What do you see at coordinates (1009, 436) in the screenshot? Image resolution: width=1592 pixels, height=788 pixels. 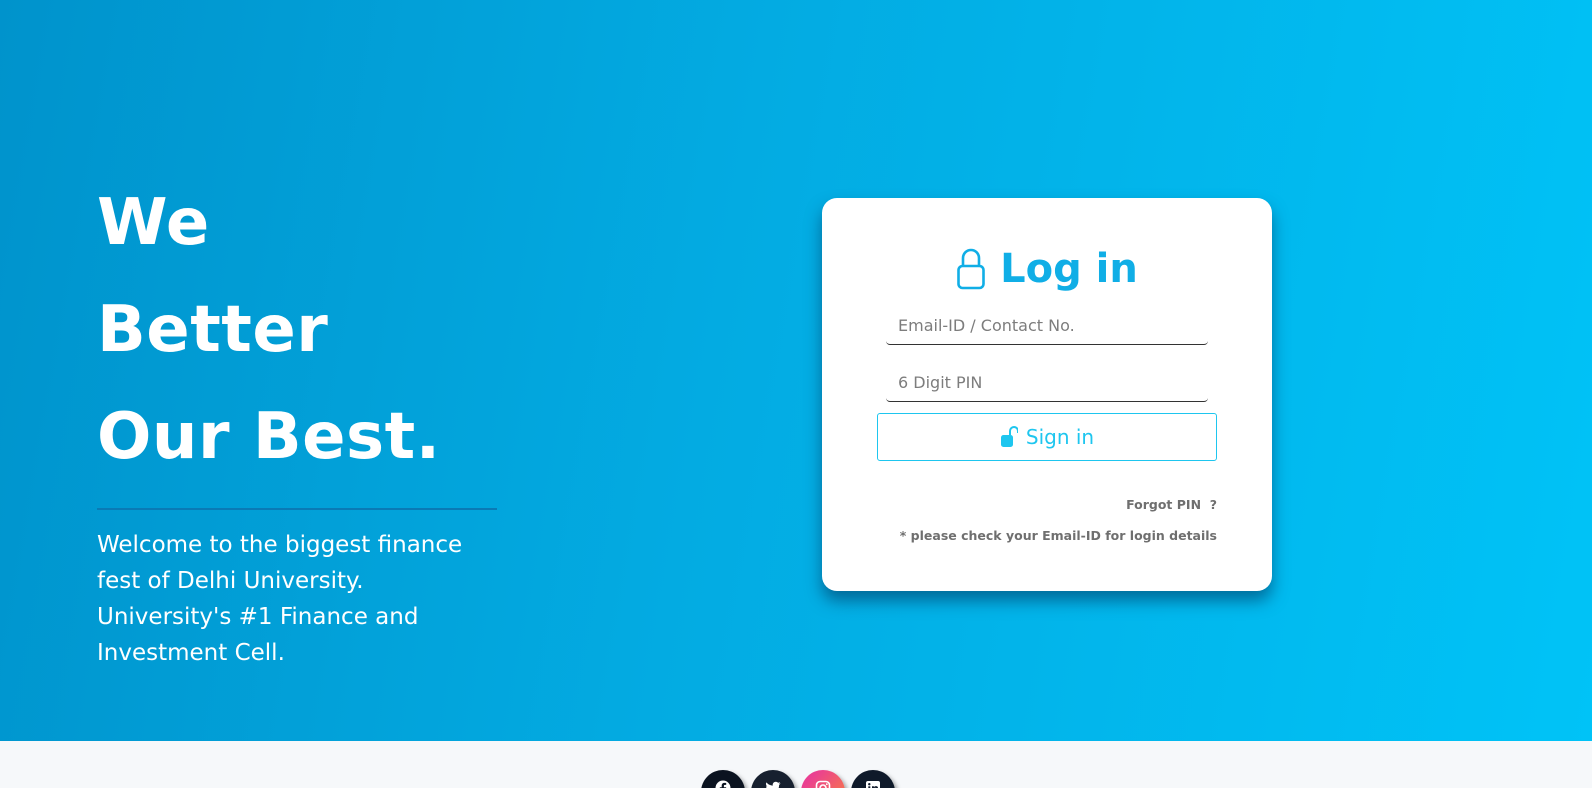 I see `unlock-icon` at bounding box center [1009, 436].